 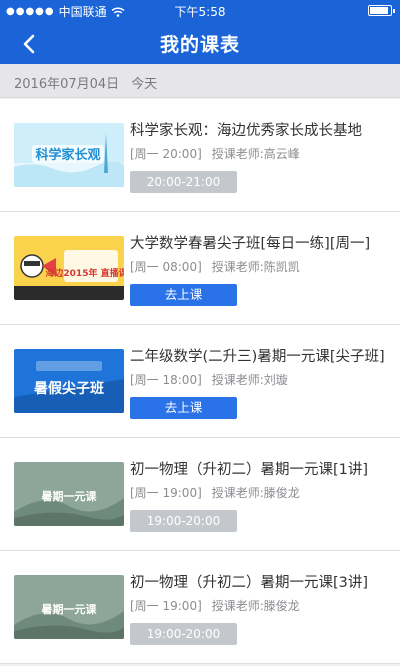 What do you see at coordinates (166, 380) in the screenshot?
I see `course-time: [周一 18:00]` at bounding box center [166, 380].